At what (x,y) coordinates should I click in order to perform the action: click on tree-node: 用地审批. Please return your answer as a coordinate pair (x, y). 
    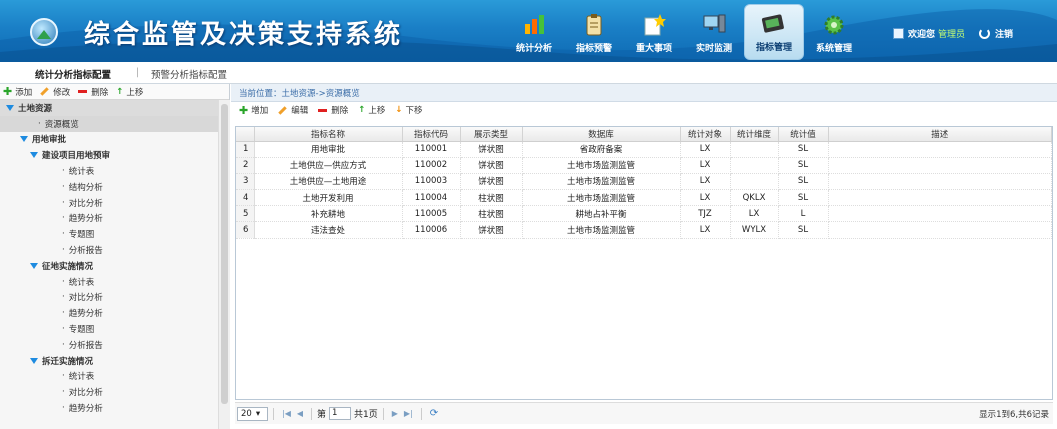
    Looking at the image, I should click on (109, 140).